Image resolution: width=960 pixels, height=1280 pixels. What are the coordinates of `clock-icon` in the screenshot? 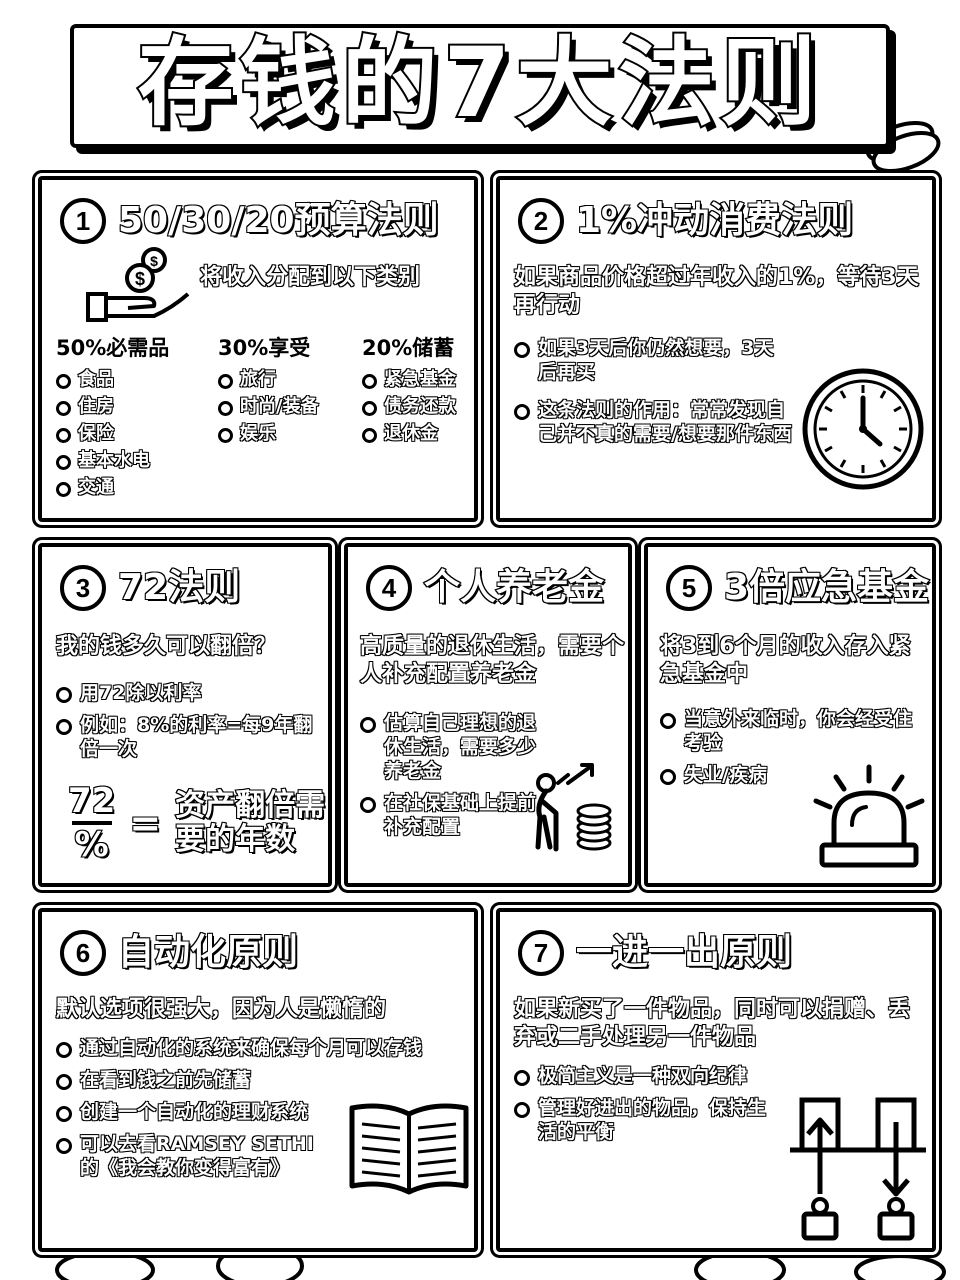 It's located at (863, 429).